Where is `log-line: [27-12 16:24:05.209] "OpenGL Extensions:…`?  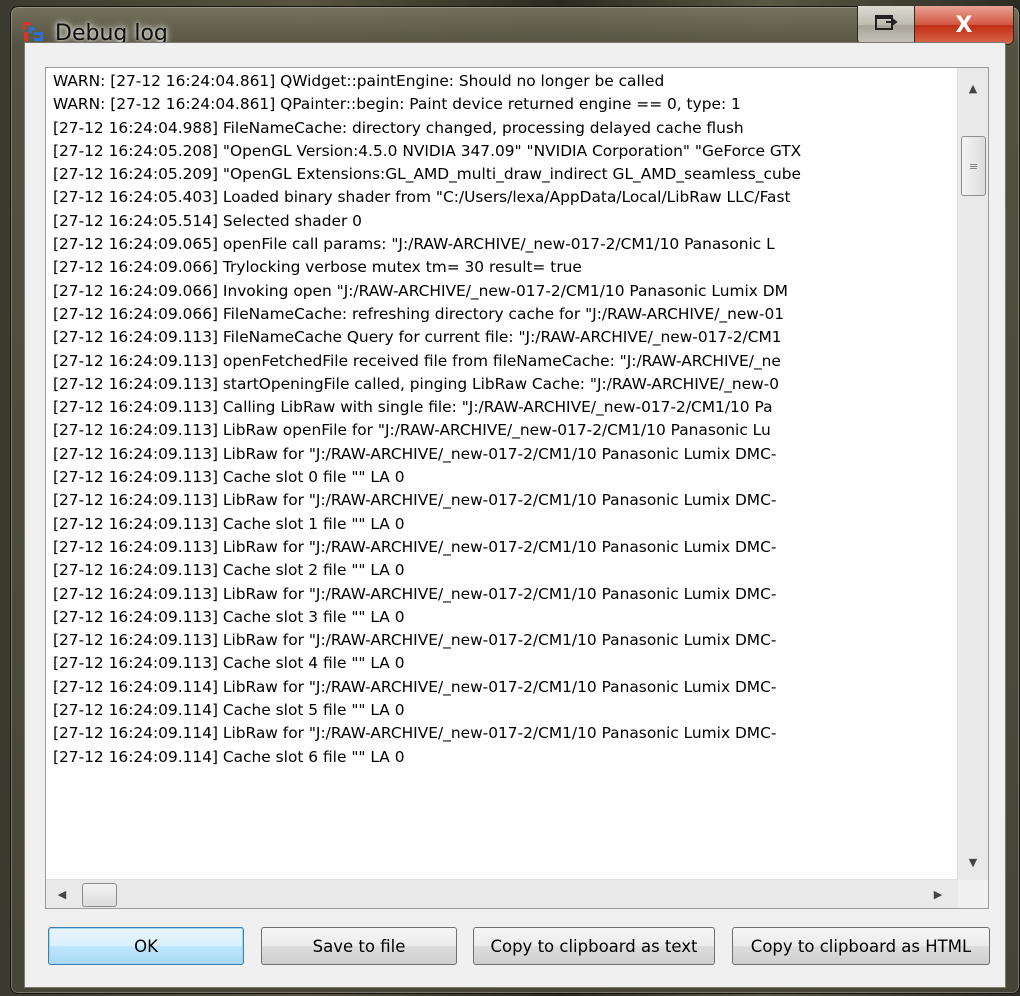
log-line: [27-12 16:24:05.209] "OpenGL Extensions:… is located at coordinates (427, 174).